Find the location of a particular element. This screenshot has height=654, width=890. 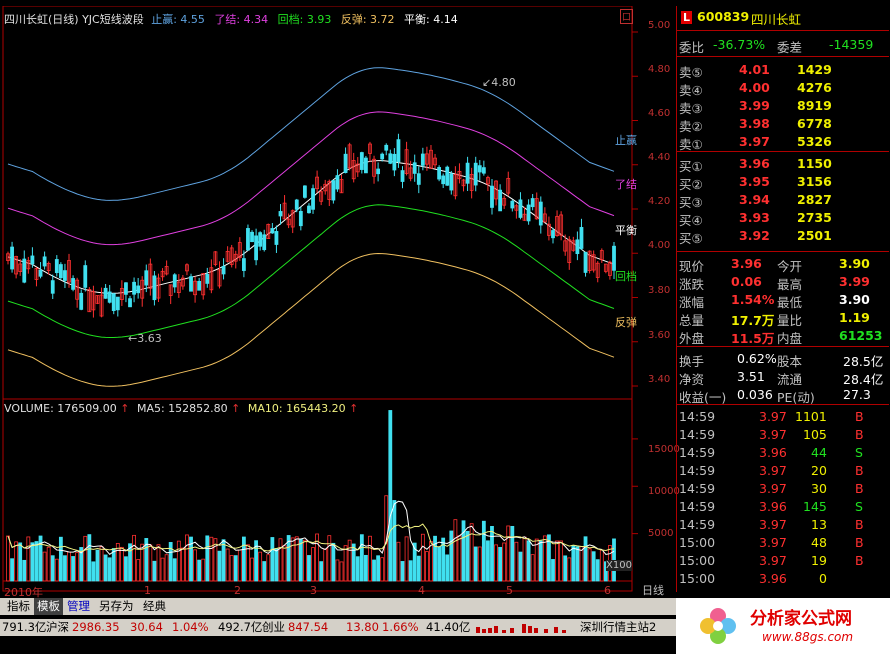

tab-indicator: 指标 is located at coordinates (18, 606).